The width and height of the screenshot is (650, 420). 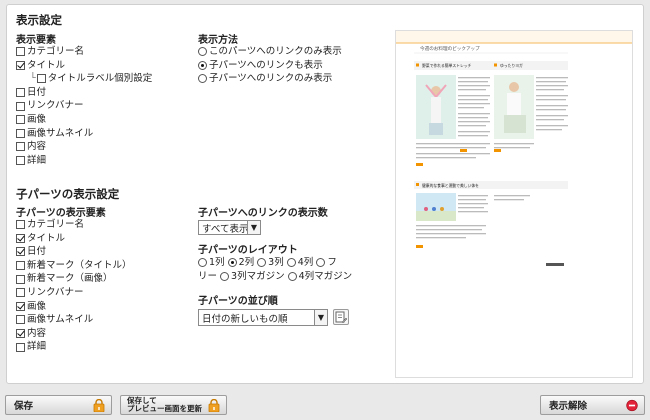 I want to click on edit-list-icon, so click(x=341, y=317).